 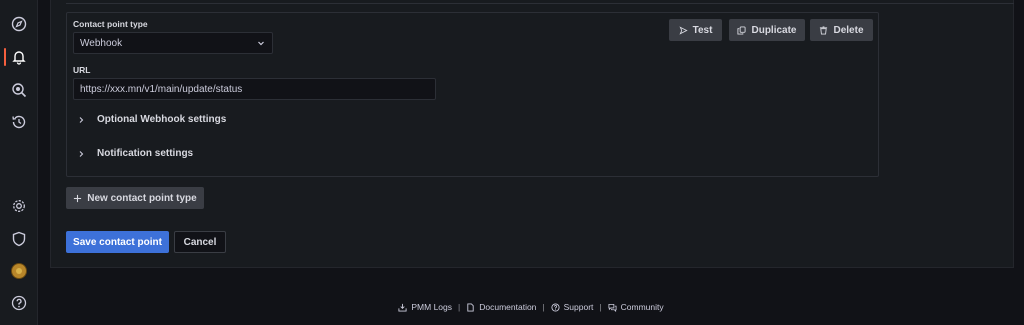 I want to click on question-circle-icon, so click(x=555, y=307).